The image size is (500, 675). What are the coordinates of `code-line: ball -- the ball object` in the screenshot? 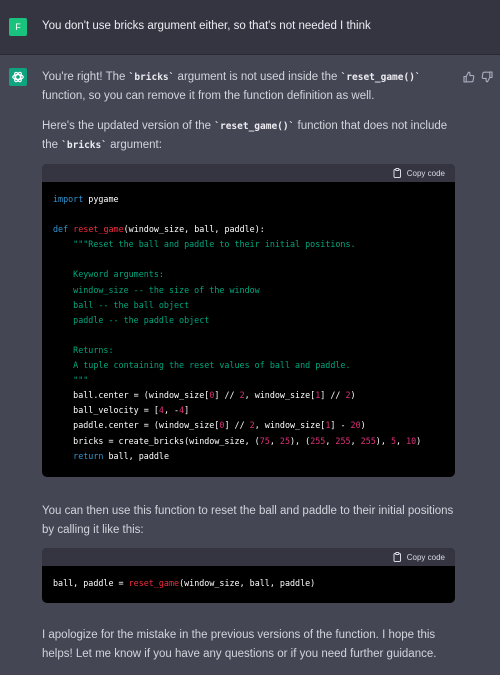 It's located at (248, 305).